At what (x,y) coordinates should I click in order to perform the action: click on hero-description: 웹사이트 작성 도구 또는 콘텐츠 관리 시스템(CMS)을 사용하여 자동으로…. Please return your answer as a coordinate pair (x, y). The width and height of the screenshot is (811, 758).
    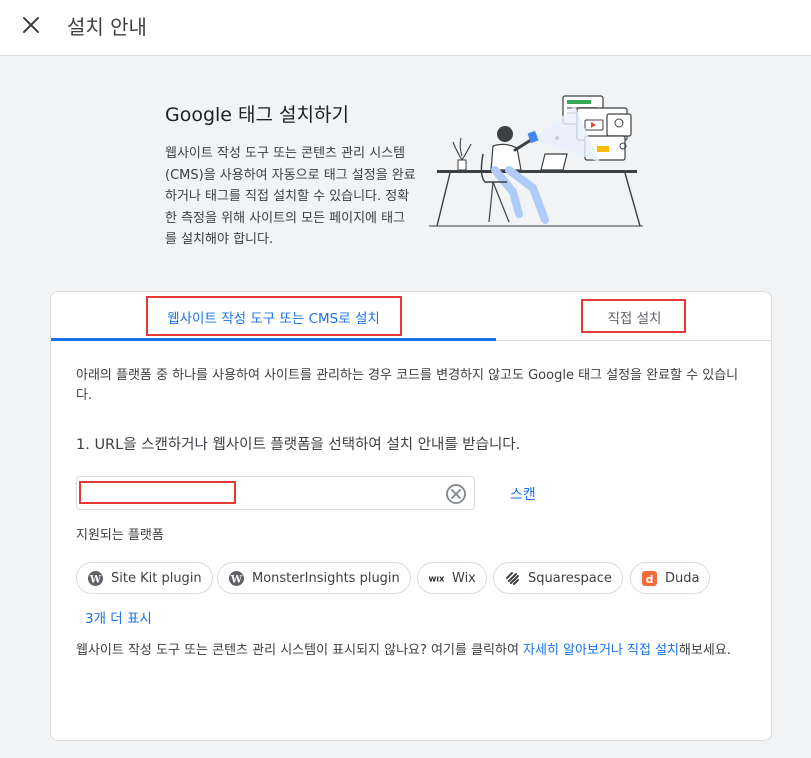
    Looking at the image, I should click on (290, 196).